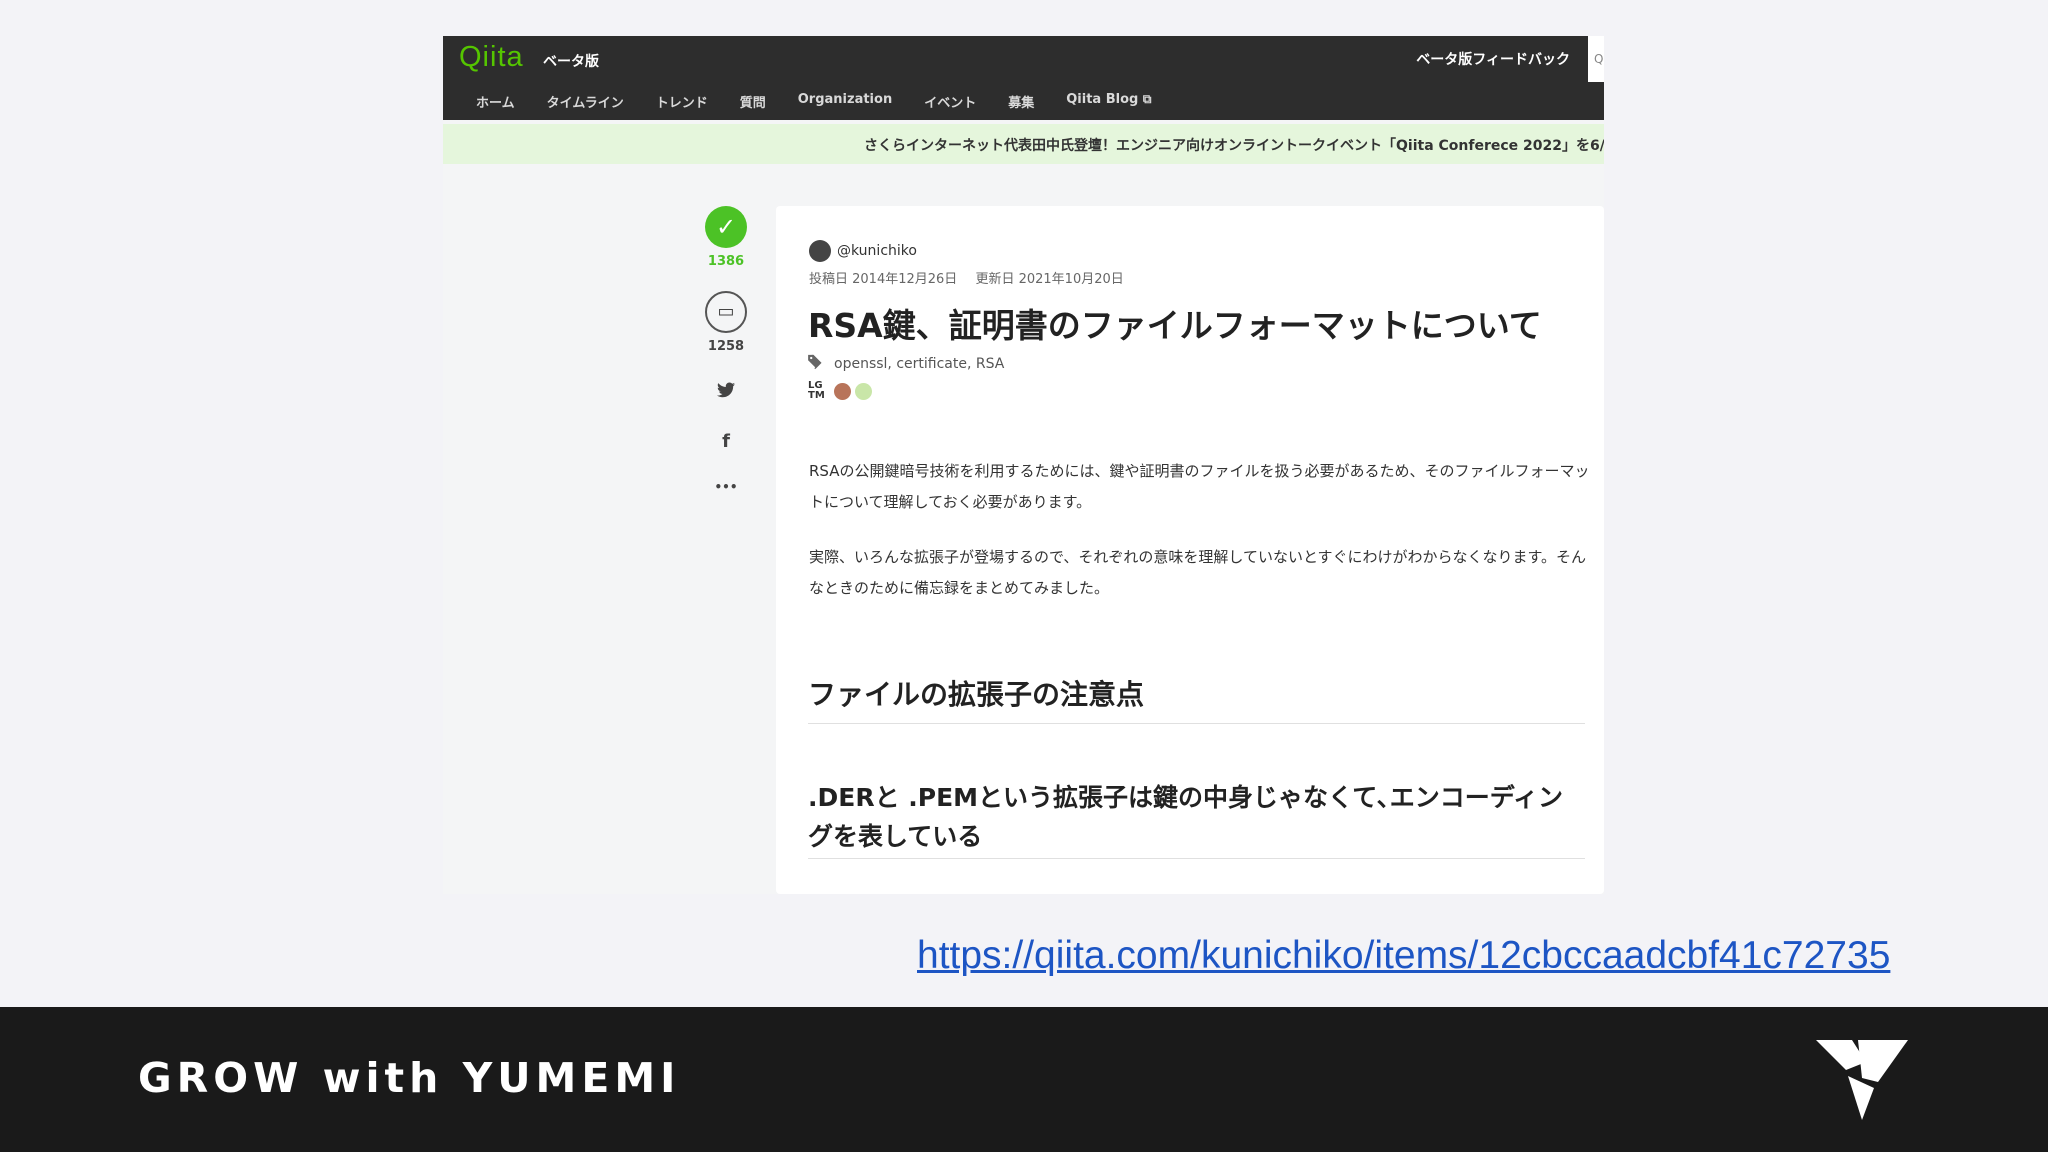 The image size is (2048, 1152). I want to click on more-icon: •••, so click(726, 487).